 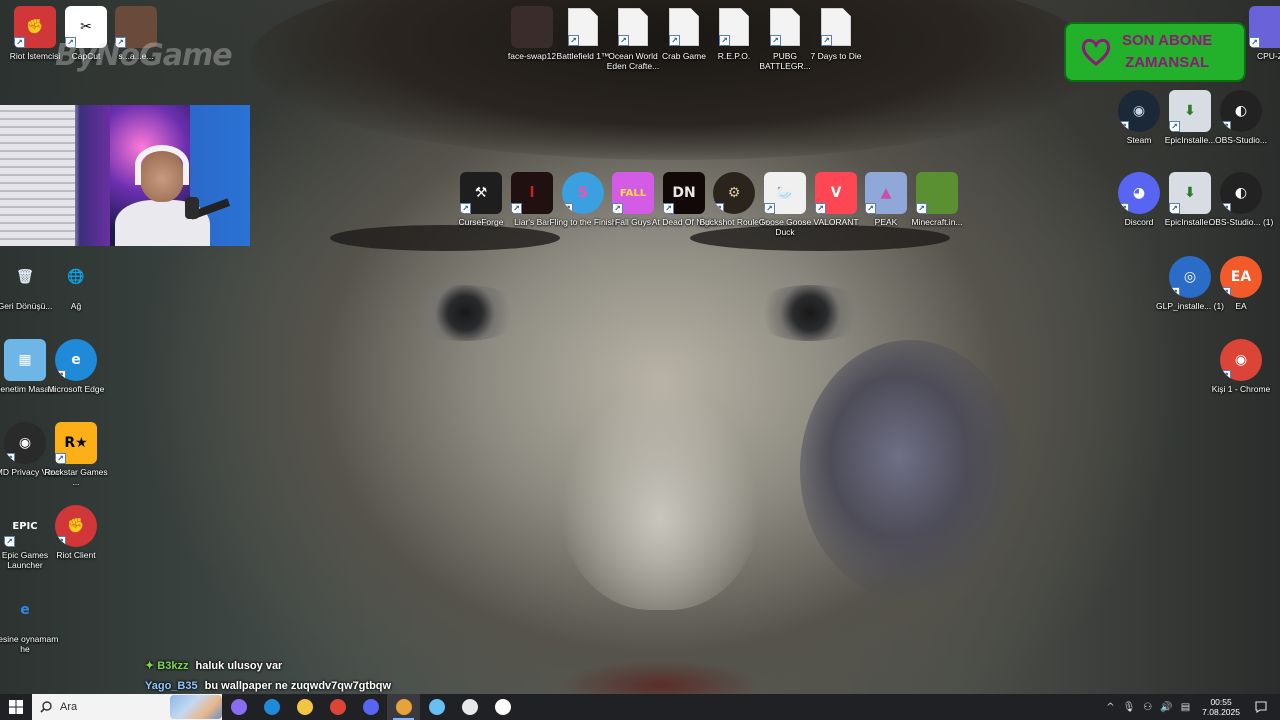 What do you see at coordinates (69, 707) in the screenshot?
I see `search-label: Ara` at bounding box center [69, 707].